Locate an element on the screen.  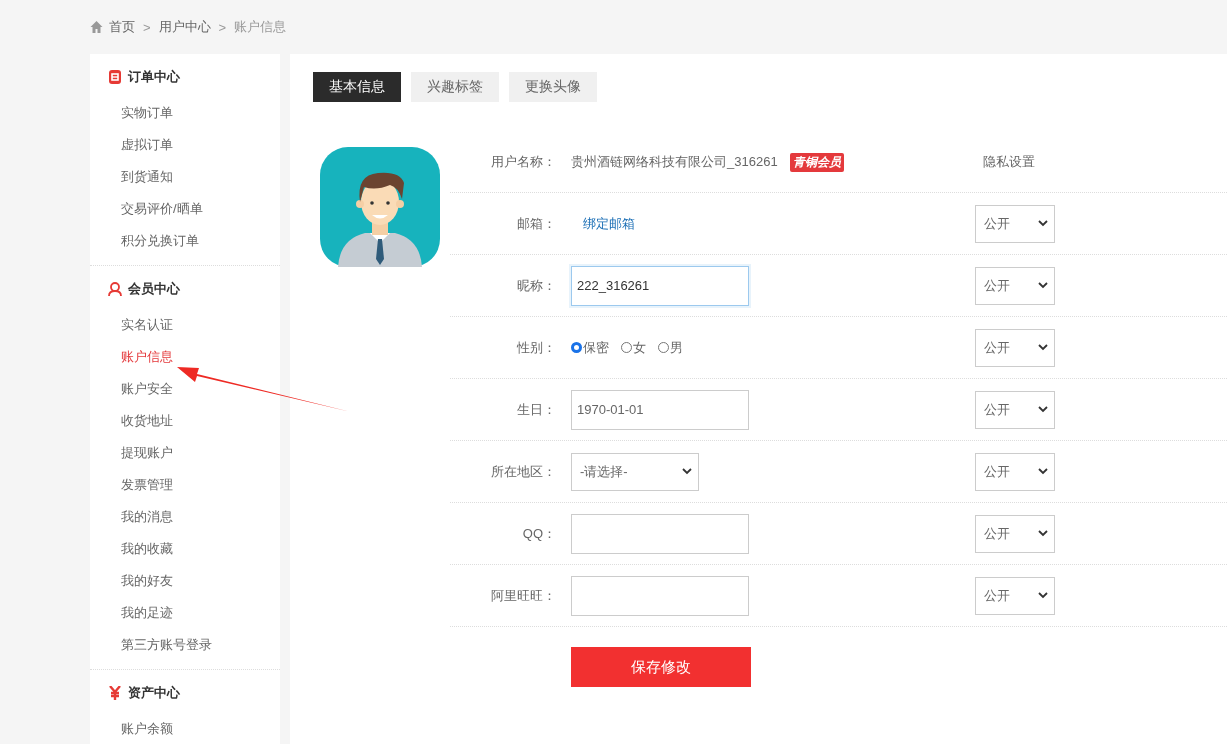
field-label: 阿里旺旺： is located at coordinates (523, 595).